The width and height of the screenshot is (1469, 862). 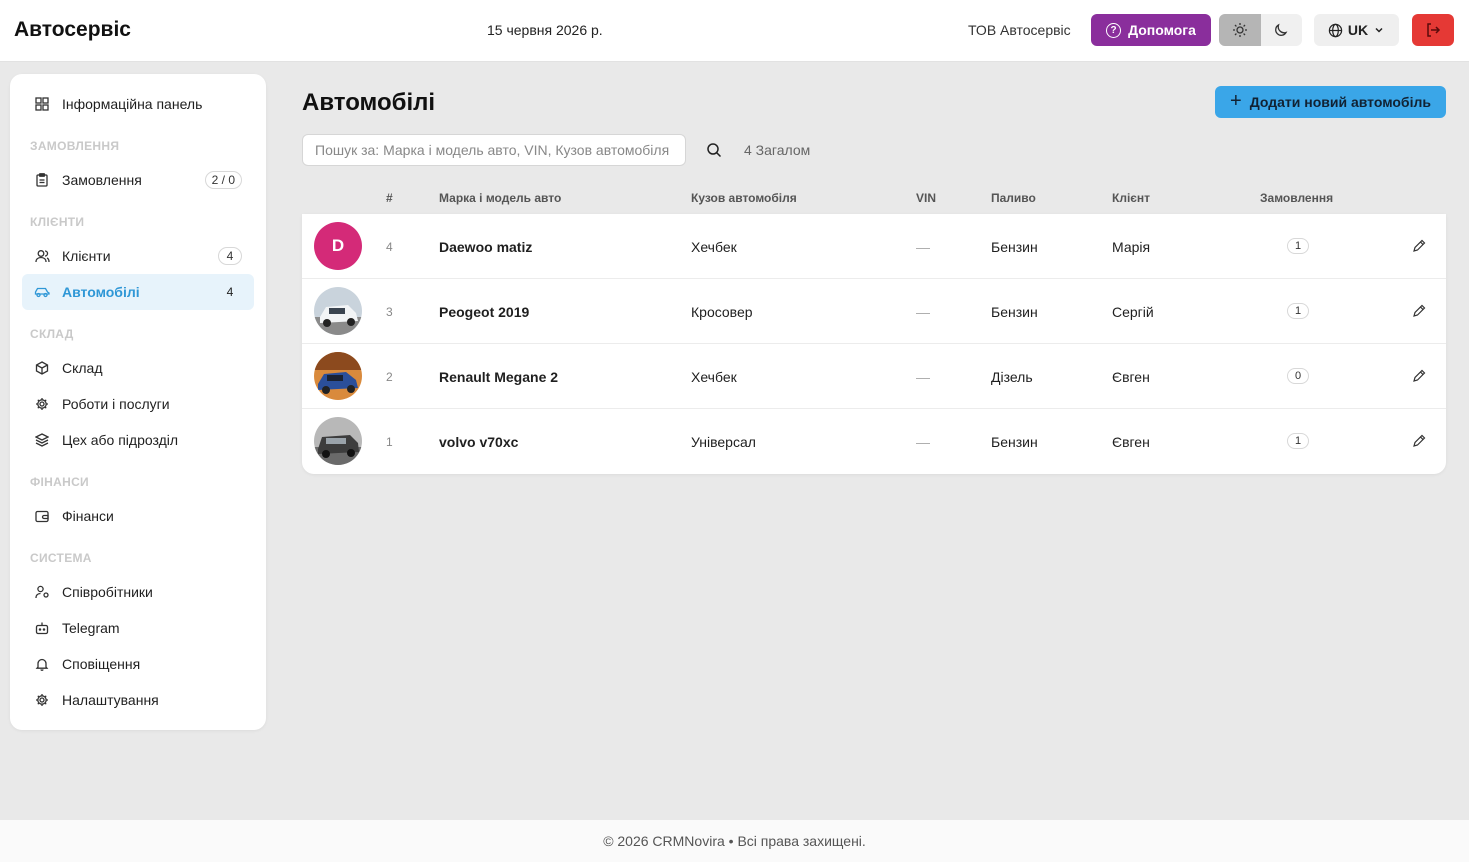 I want to click on table-row: D 4 Daewoo matiz Хечбек — Бензин Марія 1, so click(x=874, y=246).